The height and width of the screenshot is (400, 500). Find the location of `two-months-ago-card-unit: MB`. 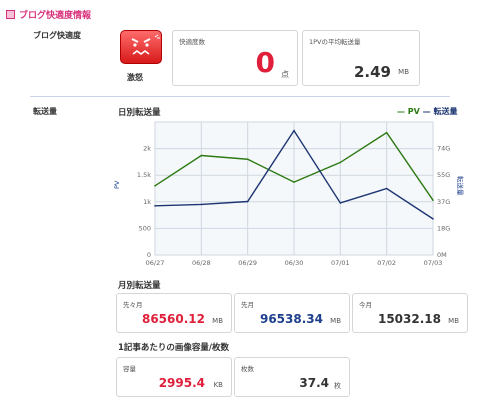

two-months-ago-card-unit: MB is located at coordinates (217, 321).